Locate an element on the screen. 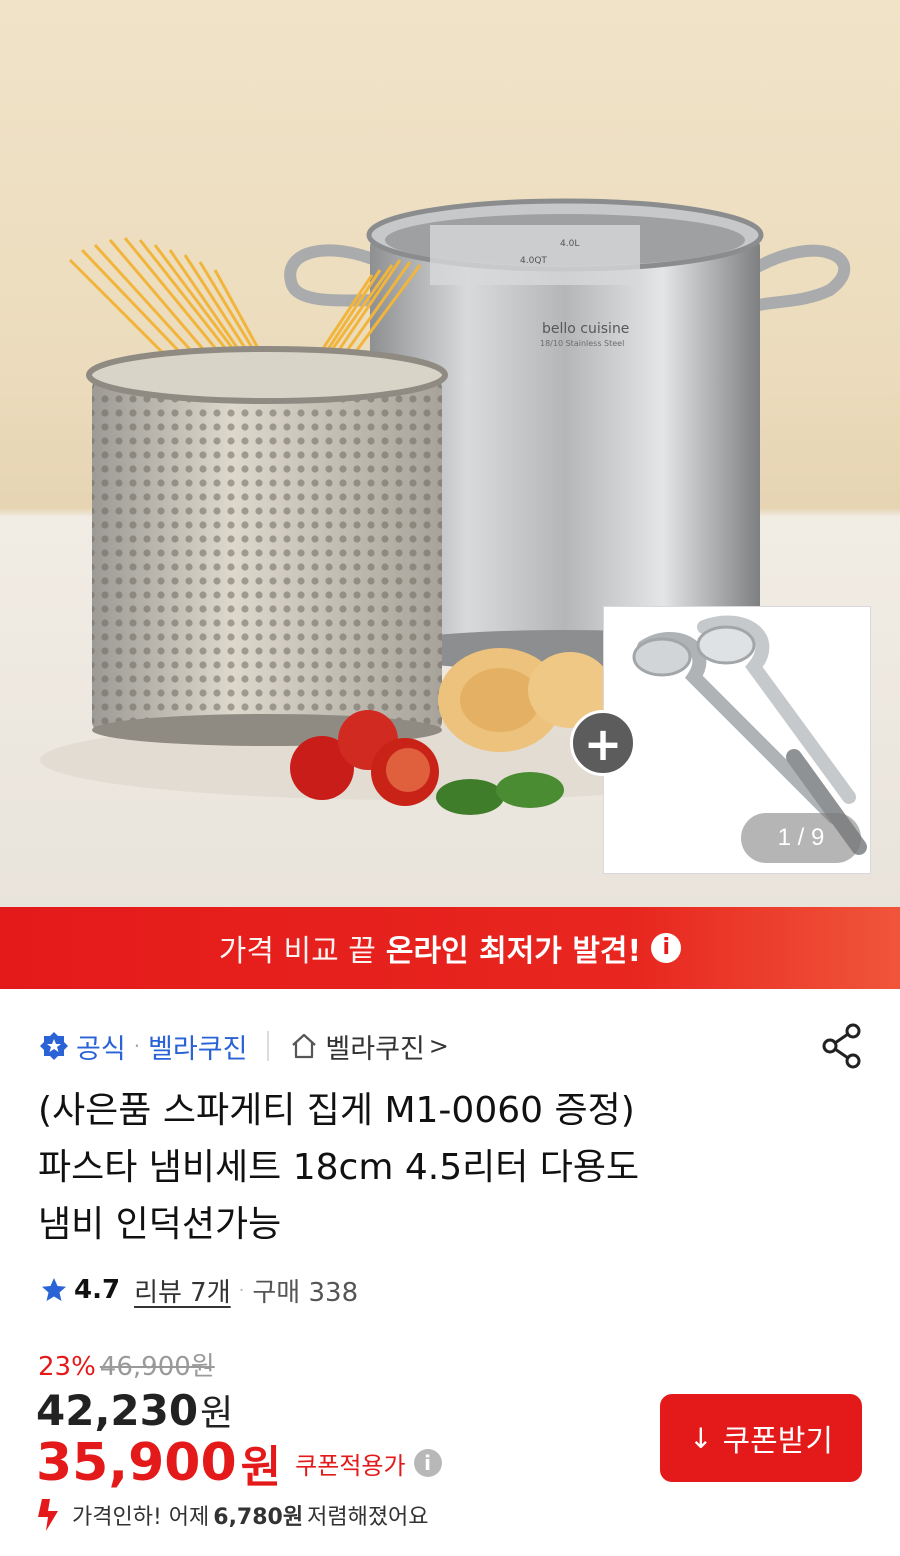 Image resolution: width=900 pixels, height=1556 pixels. current-price: 42,230 is located at coordinates (117, 1410).